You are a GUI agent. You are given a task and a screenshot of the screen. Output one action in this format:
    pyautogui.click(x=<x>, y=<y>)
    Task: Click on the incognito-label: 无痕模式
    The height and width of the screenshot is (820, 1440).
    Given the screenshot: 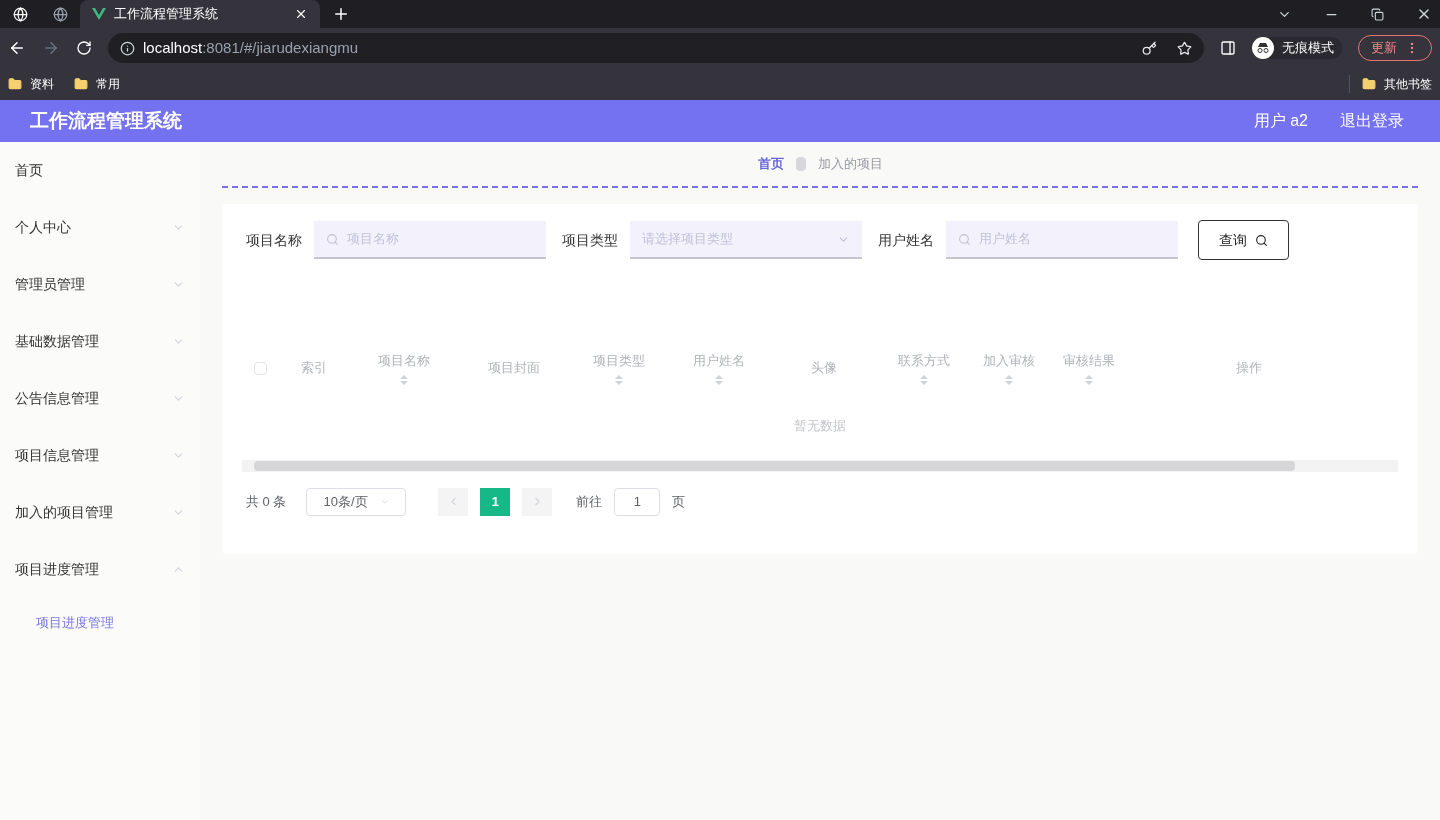 What is the action you would take?
    pyautogui.click(x=1308, y=48)
    